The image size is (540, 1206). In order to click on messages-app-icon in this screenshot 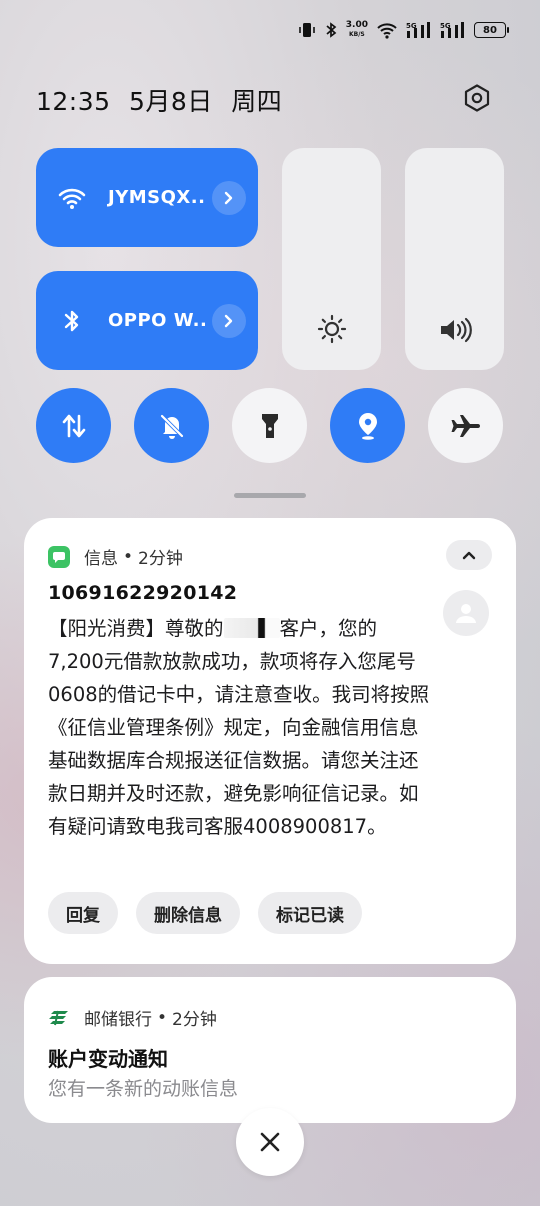, I will do `click(59, 556)`.